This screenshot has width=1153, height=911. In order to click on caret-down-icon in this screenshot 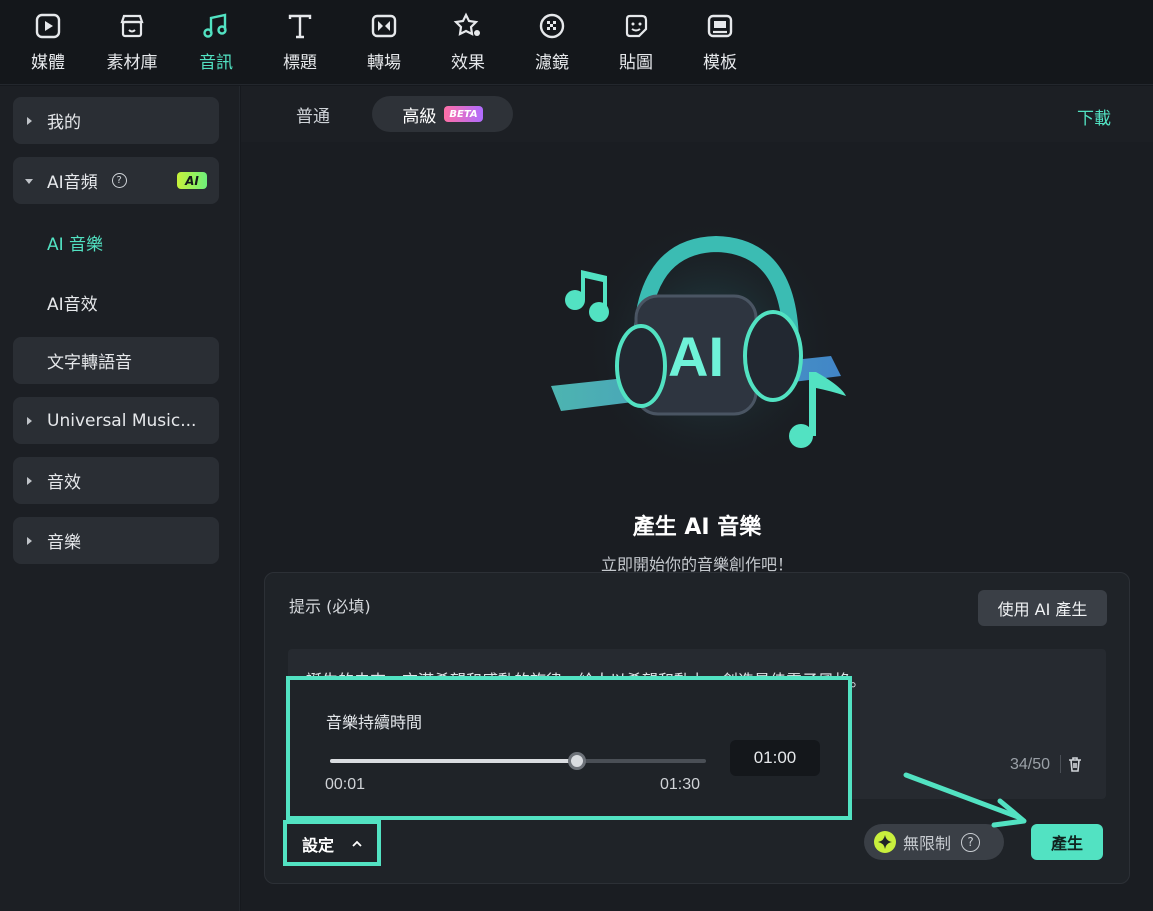, I will do `click(29, 181)`.